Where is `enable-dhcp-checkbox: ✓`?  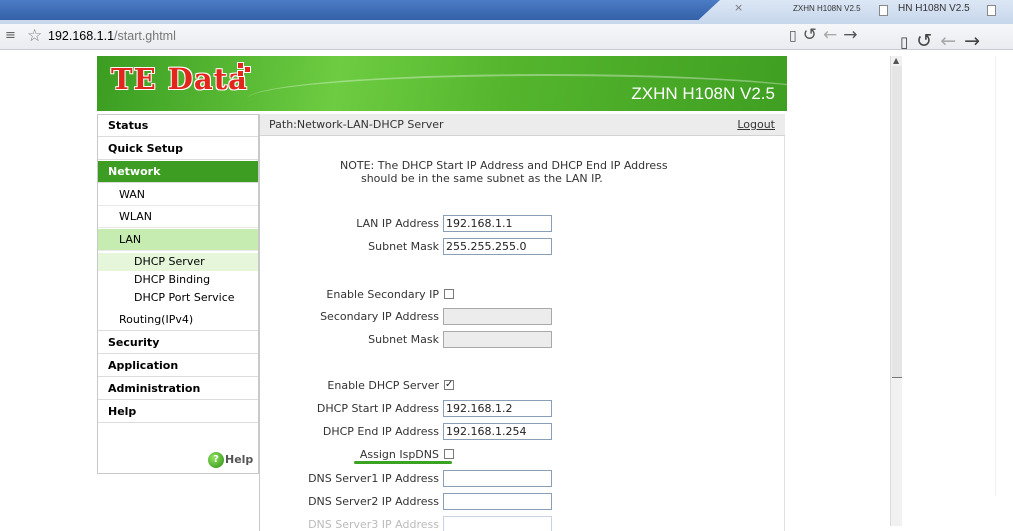 enable-dhcp-checkbox: ✓ is located at coordinates (449, 385).